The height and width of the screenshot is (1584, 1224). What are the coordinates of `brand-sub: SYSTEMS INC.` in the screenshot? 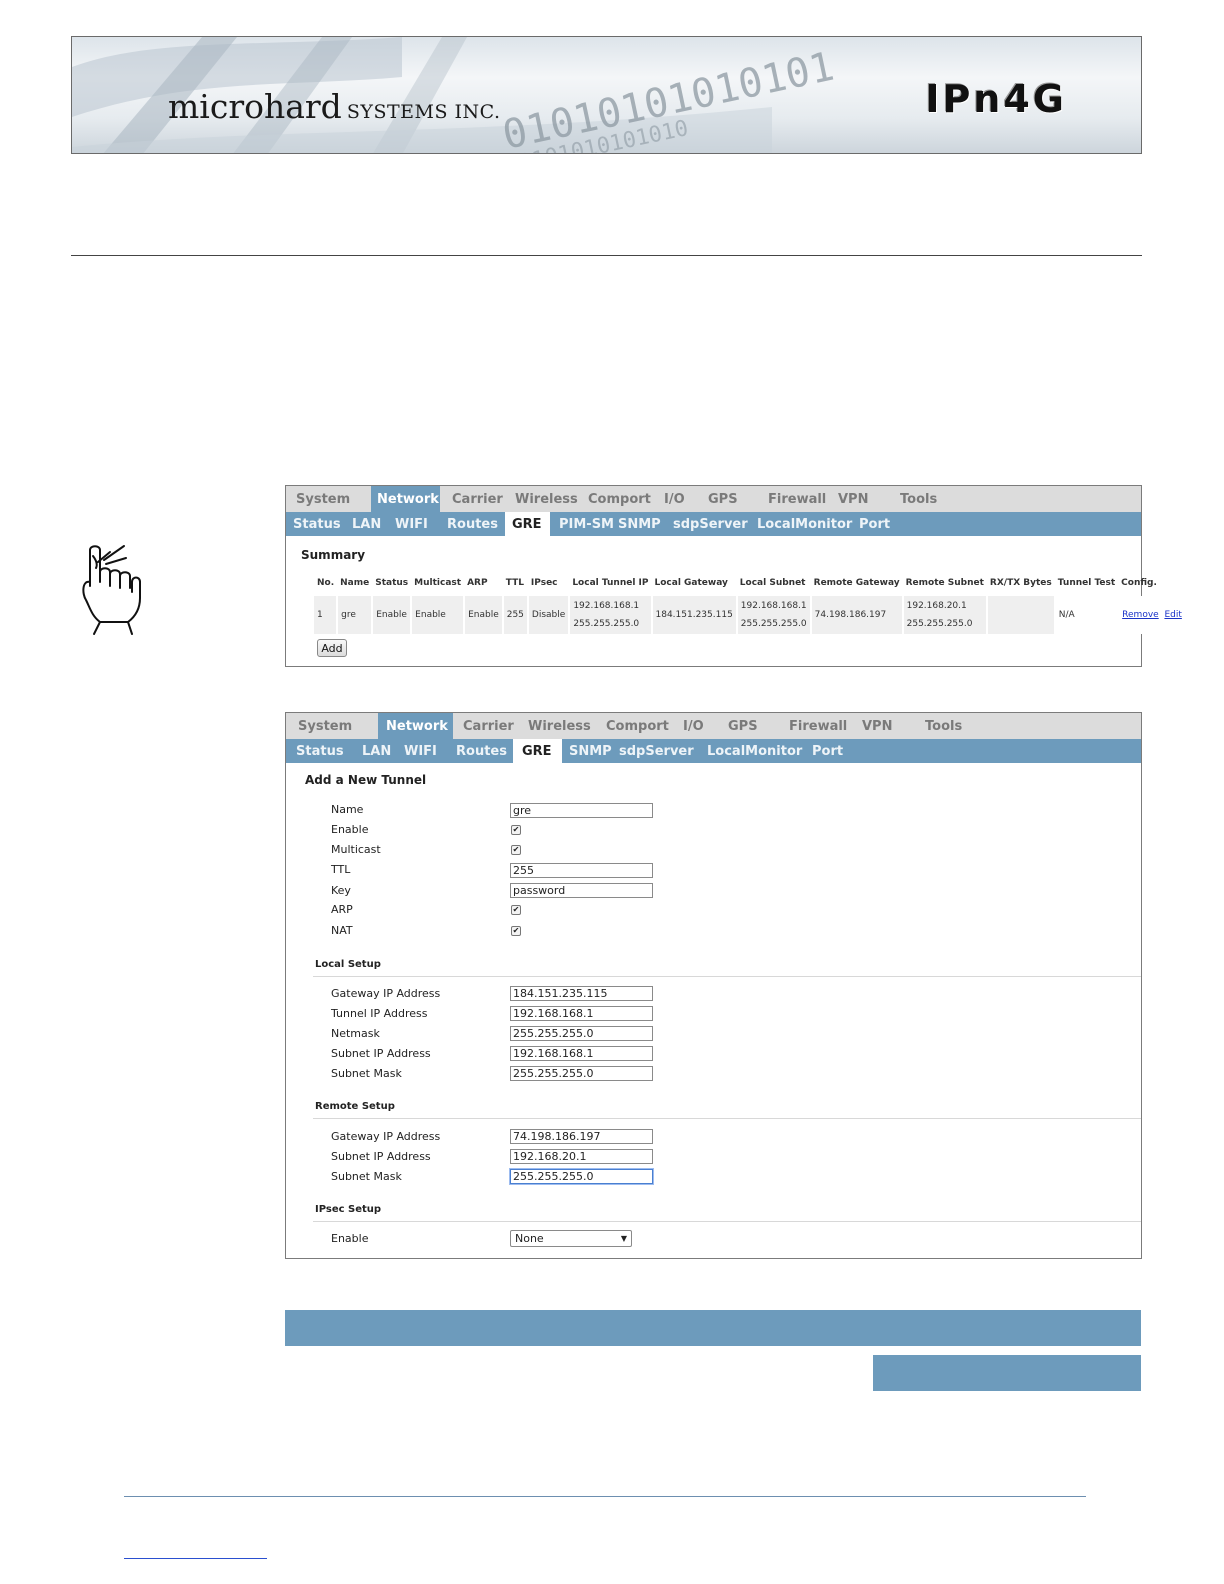 It's located at (423, 112).